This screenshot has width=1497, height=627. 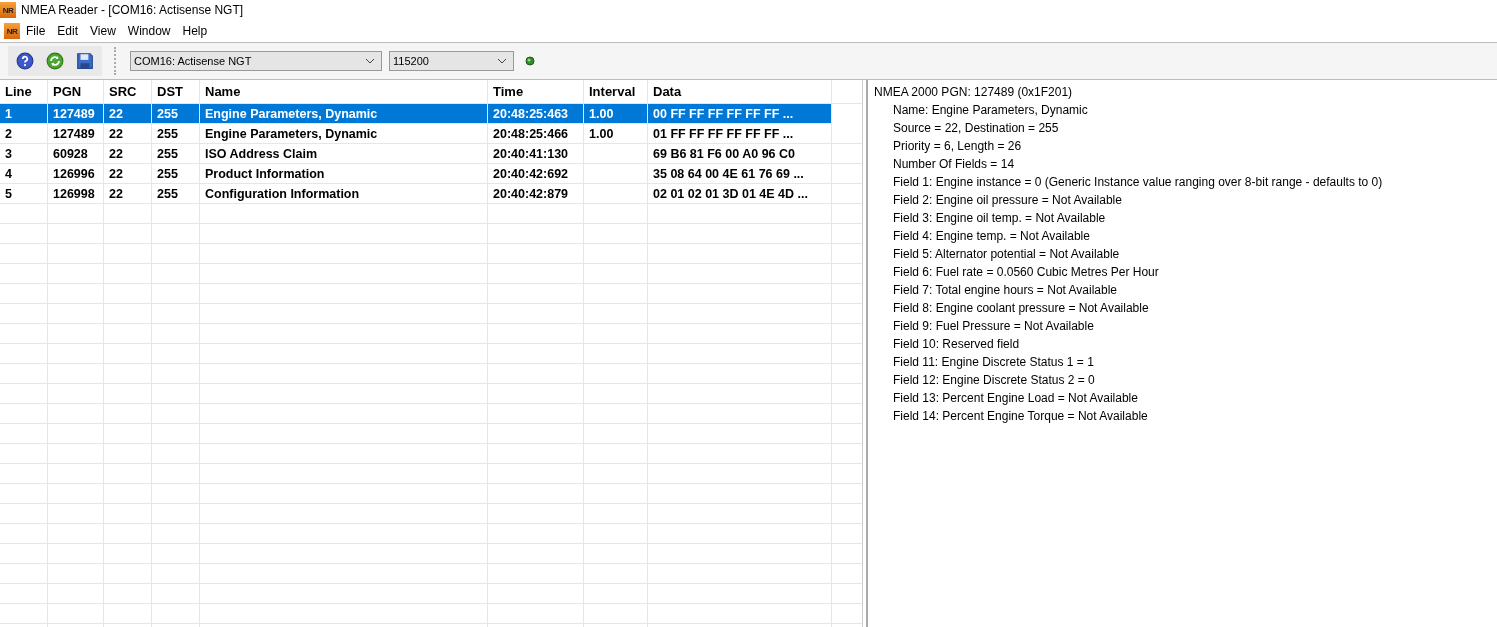 I want to click on menu-item: View, so click(x=103, y=31).